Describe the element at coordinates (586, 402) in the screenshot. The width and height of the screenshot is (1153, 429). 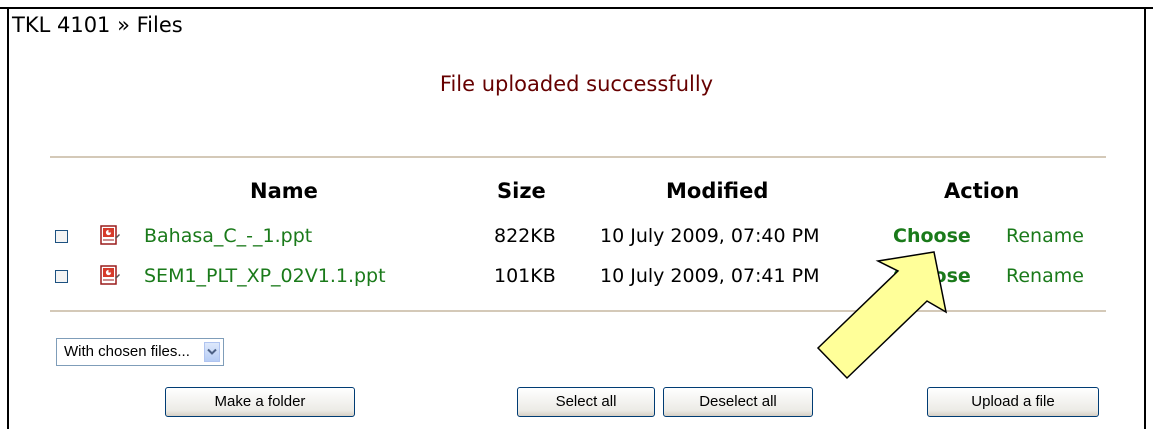
I see `select-all-button: Select all` at that location.